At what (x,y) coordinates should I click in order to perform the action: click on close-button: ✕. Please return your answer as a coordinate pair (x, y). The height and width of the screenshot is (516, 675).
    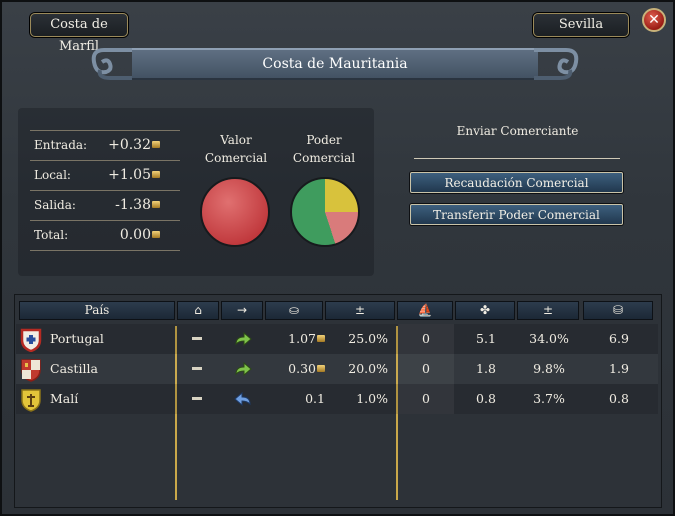
    Looking at the image, I should click on (654, 20).